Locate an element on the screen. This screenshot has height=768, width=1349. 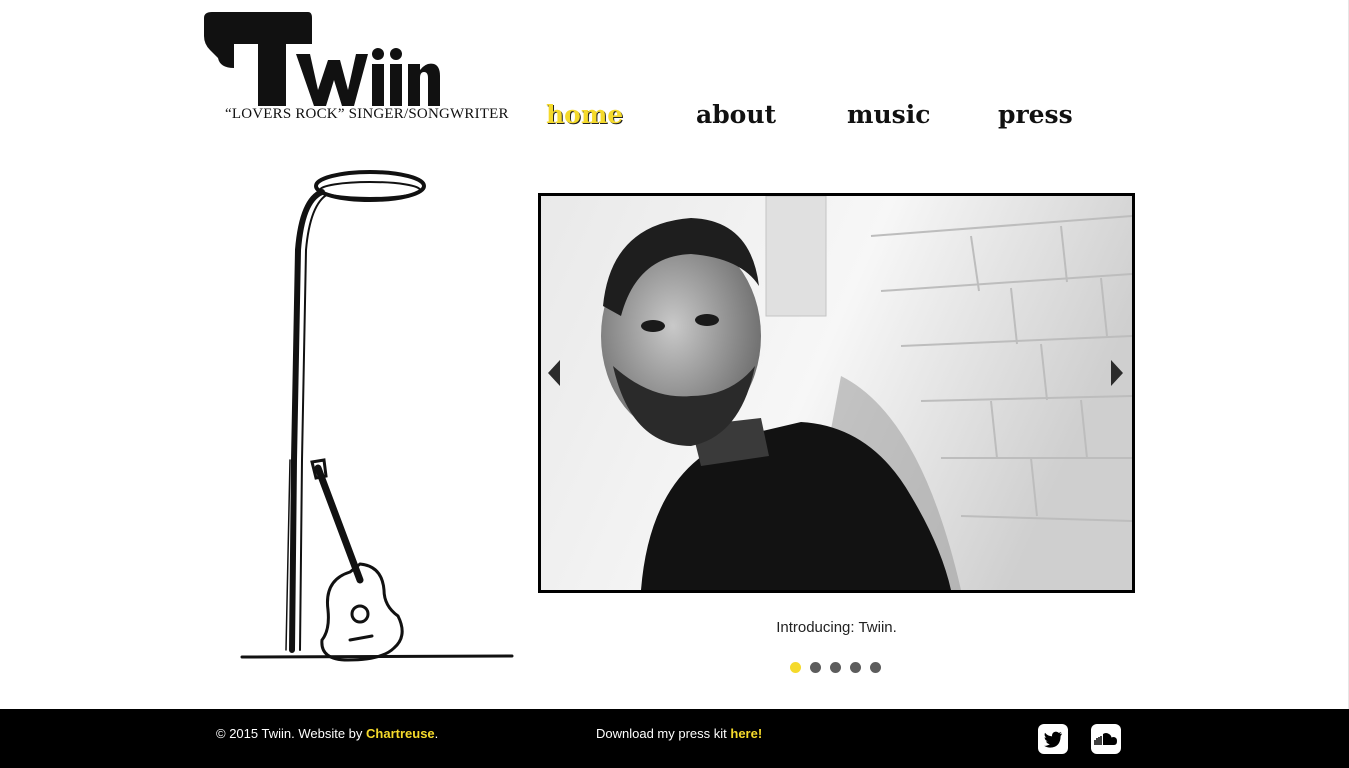
footer-copyright: © 2015 Twiin. Website by Chartreuse. is located at coordinates (327, 733).